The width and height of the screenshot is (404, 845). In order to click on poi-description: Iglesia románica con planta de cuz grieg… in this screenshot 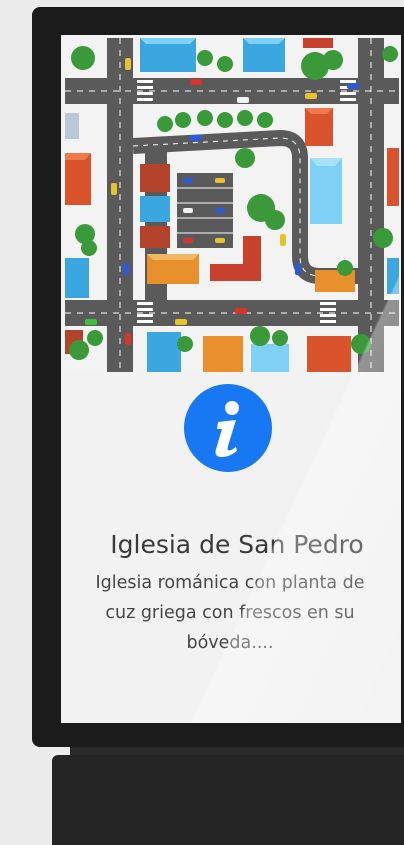, I will do `click(230, 613)`.